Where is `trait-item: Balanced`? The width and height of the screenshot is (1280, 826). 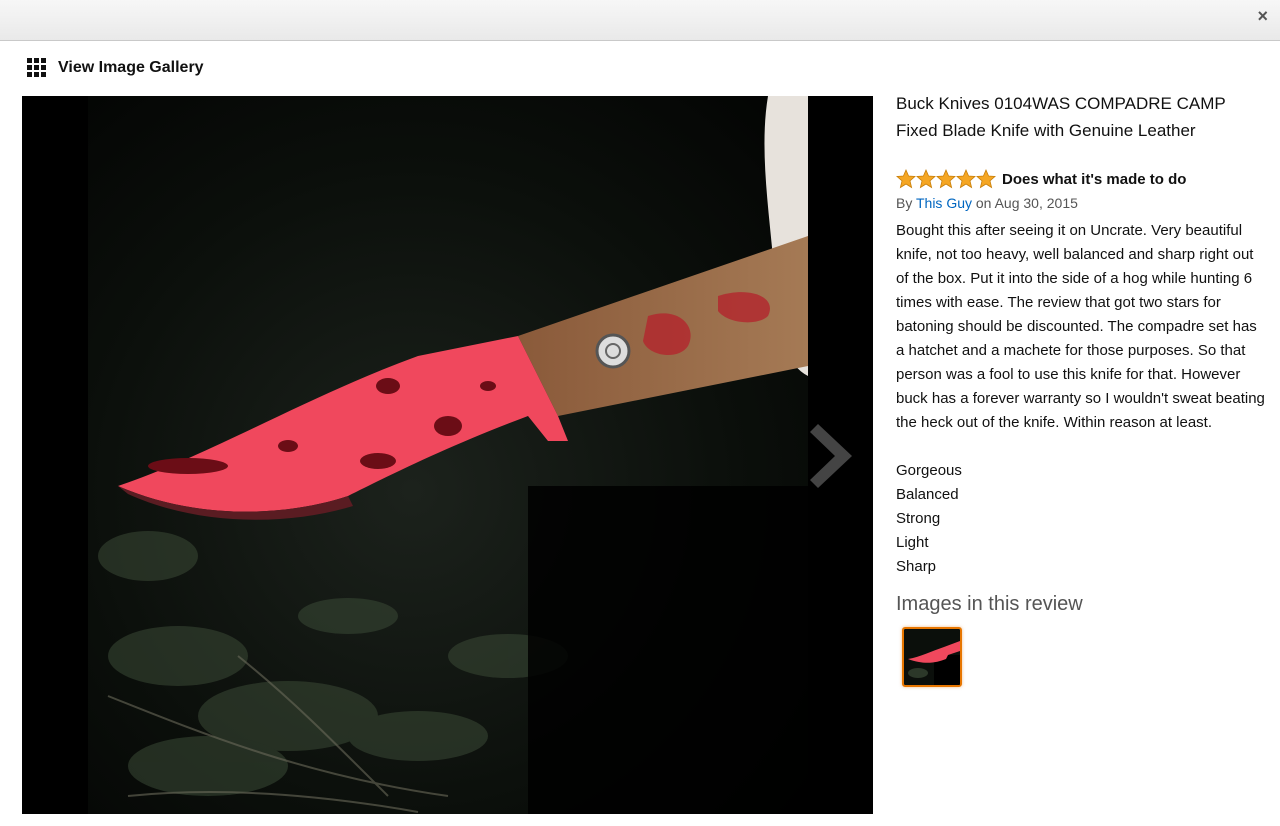
trait-item: Balanced is located at coordinates (927, 494).